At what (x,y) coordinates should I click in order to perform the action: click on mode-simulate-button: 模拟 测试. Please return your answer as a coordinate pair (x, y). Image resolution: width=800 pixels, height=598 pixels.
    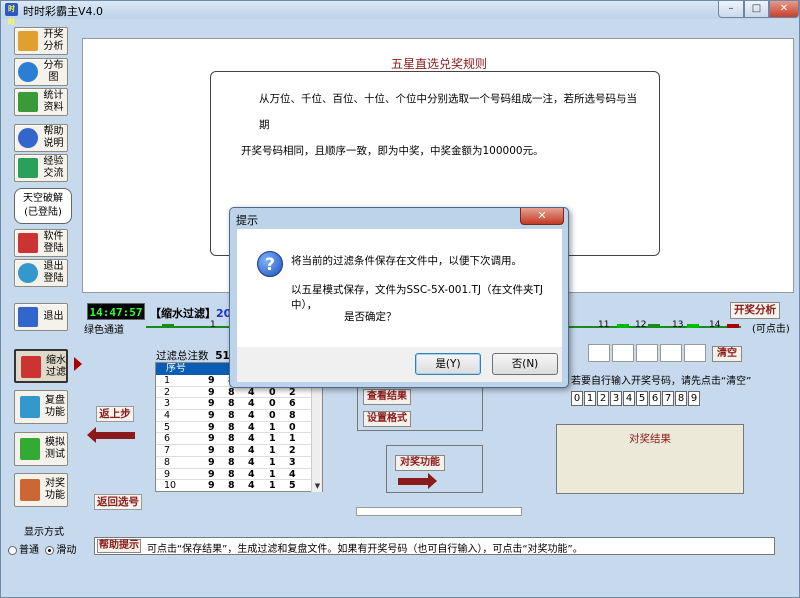
    Looking at the image, I should click on (41, 449).